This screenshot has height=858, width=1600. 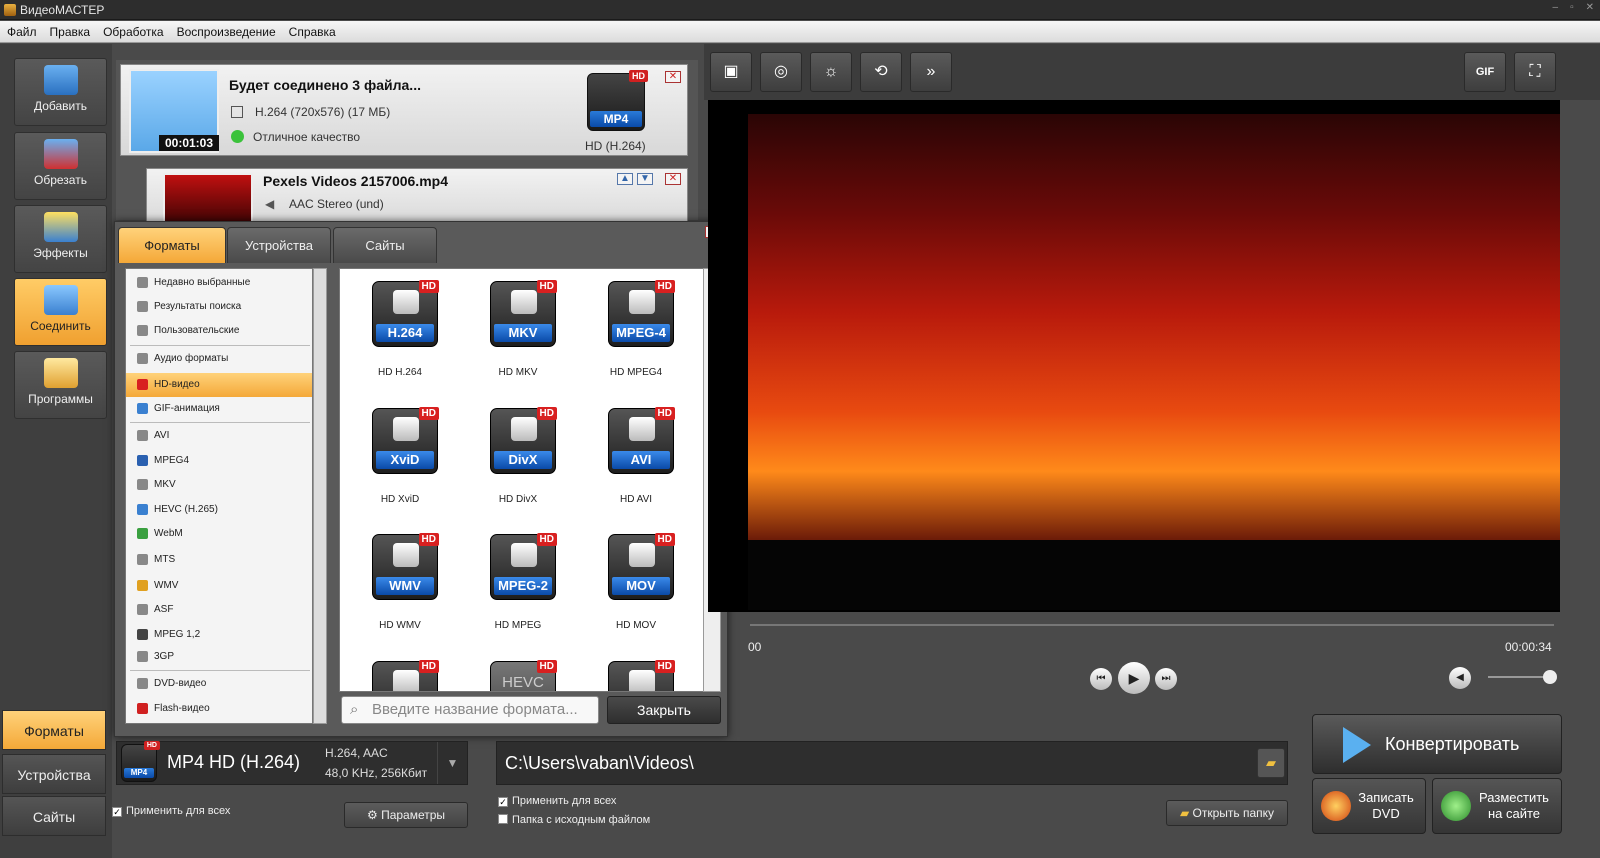 I want to click on convert-button: Конвертировать, so click(x=1437, y=744).